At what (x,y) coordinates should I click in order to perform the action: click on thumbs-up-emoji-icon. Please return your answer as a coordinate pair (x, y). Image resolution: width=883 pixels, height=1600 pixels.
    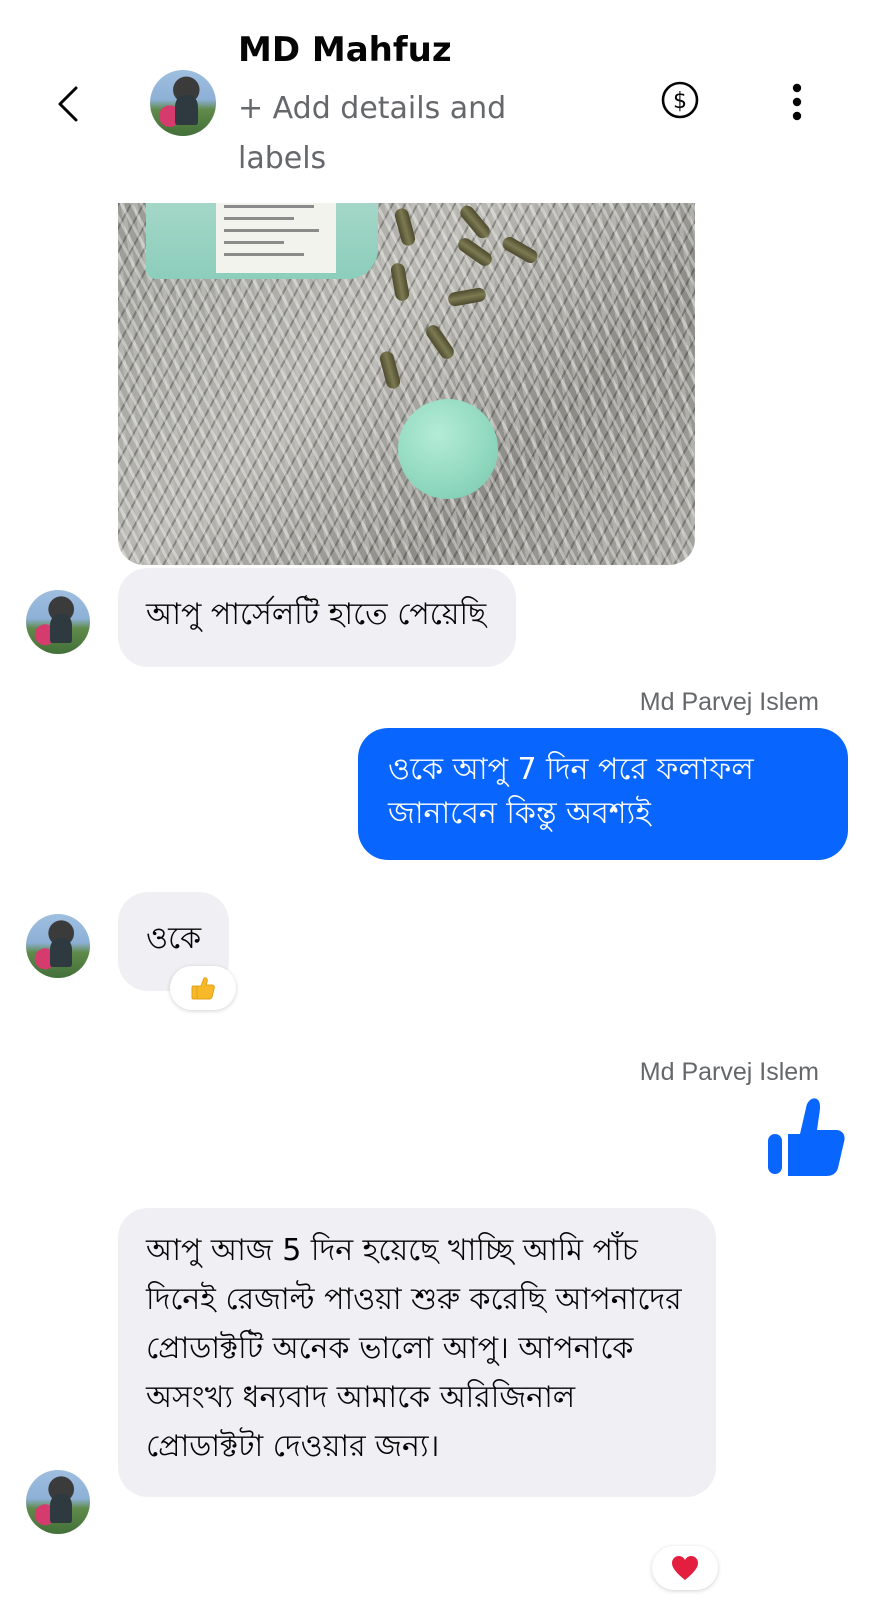
    Looking at the image, I should click on (203, 988).